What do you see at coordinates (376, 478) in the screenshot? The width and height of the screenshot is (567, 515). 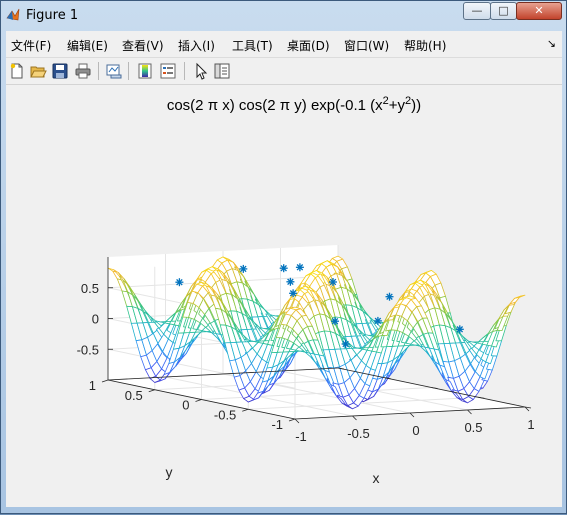 I see `x-axis-label: x` at bounding box center [376, 478].